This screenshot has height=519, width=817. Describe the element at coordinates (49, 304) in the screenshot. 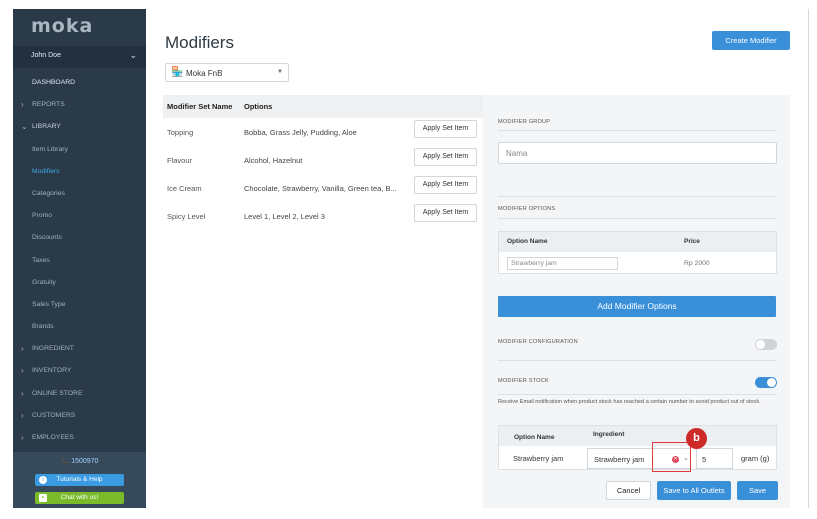

I see `sidebar-item-label: Sales Type` at that location.